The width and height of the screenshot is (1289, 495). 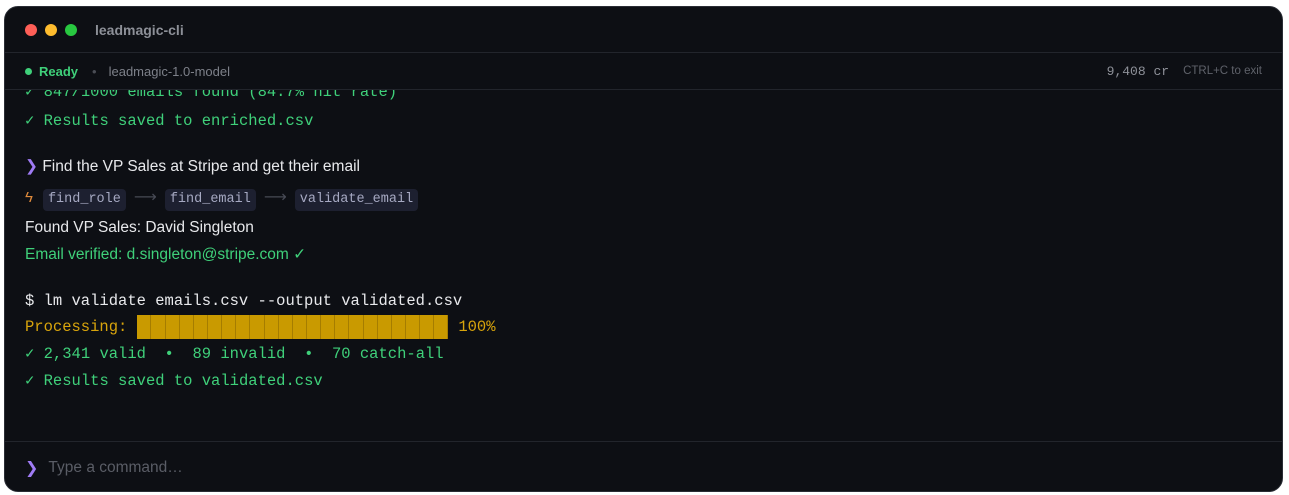 What do you see at coordinates (356, 200) in the screenshot?
I see `tool-chip-validate-email: validate_email` at bounding box center [356, 200].